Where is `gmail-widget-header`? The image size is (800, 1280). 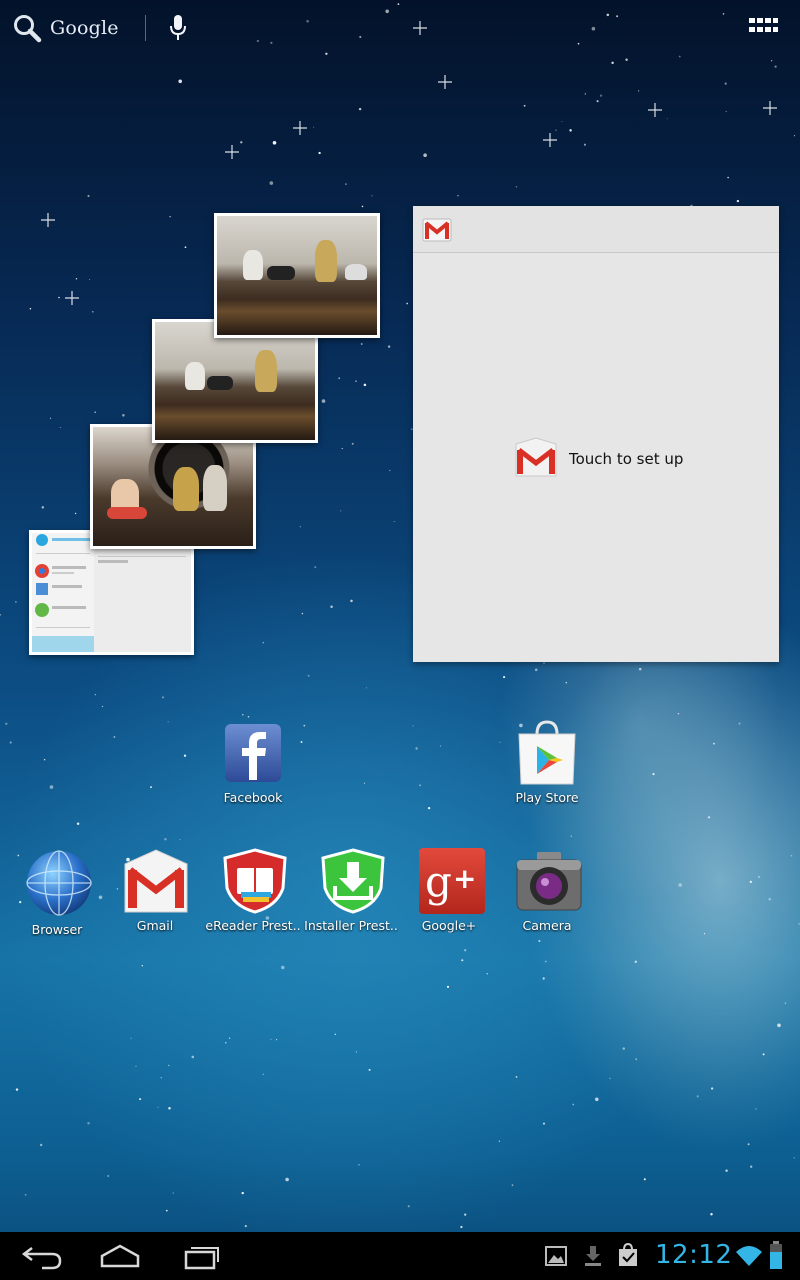
gmail-widget-header is located at coordinates (596, 229).